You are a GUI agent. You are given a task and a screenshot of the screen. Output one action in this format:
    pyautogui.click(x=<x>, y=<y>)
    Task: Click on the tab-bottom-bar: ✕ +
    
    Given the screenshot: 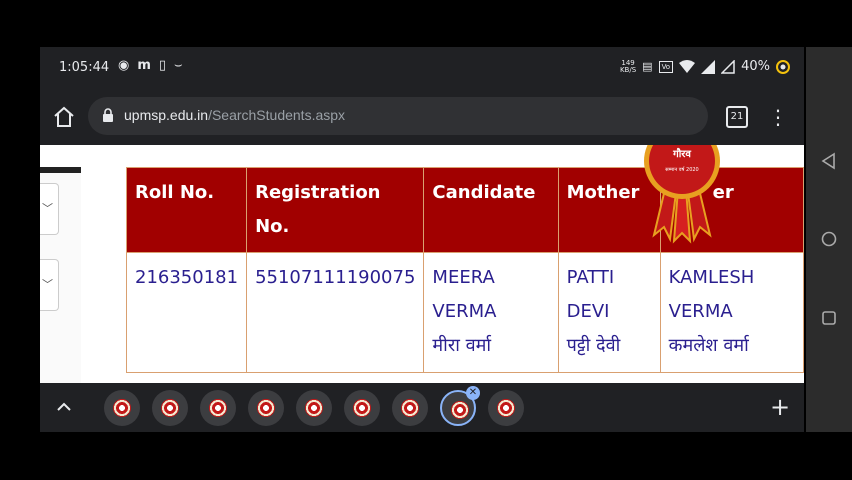 What is the action you would take?
    pyautogui.click(x=422, y=407)
    